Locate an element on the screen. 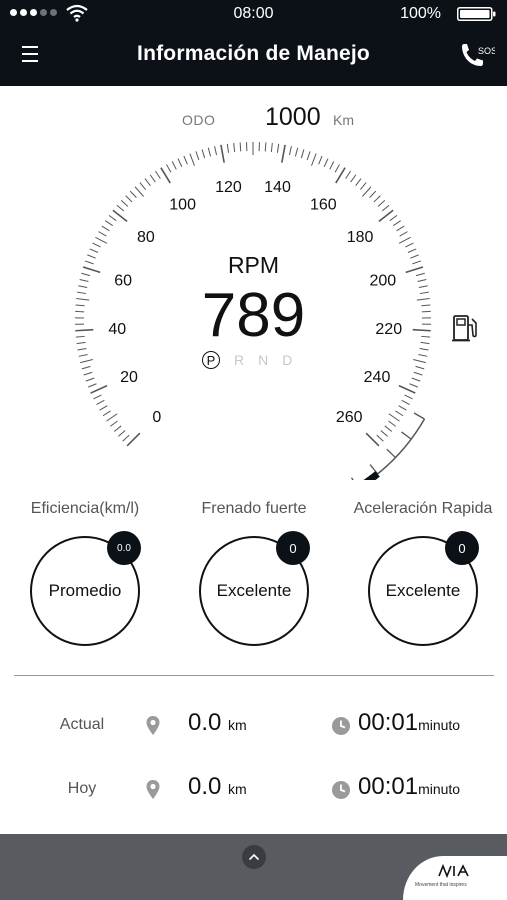 The image size is (507, 900). speed-label: 260 is located at coordinates (349, 417).